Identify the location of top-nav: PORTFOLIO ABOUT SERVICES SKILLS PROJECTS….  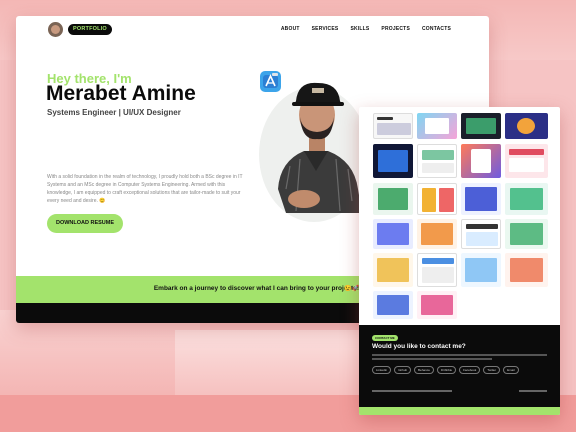
(252, 30).